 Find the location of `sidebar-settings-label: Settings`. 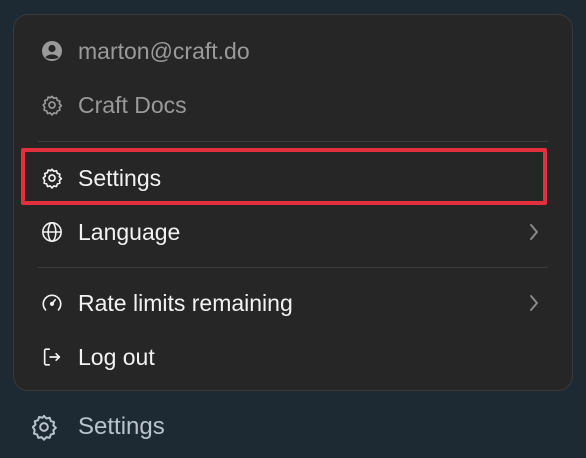

sidebar-settings-label: Settings is located at coordinates (121, 426).